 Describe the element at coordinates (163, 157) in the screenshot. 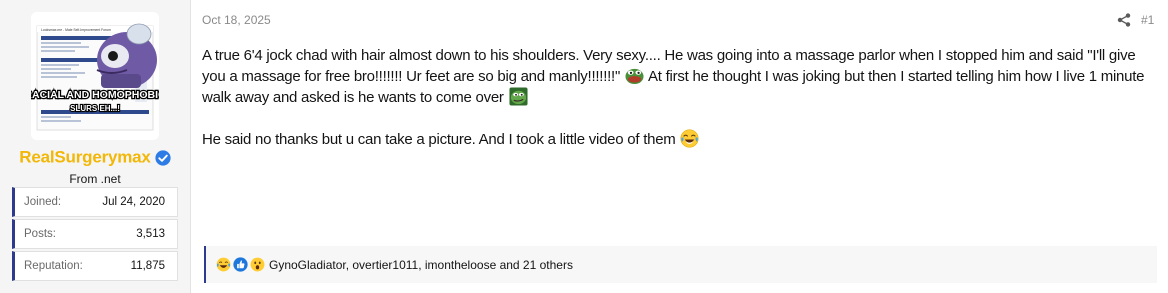

I see `verified-badge-icon` at that location.